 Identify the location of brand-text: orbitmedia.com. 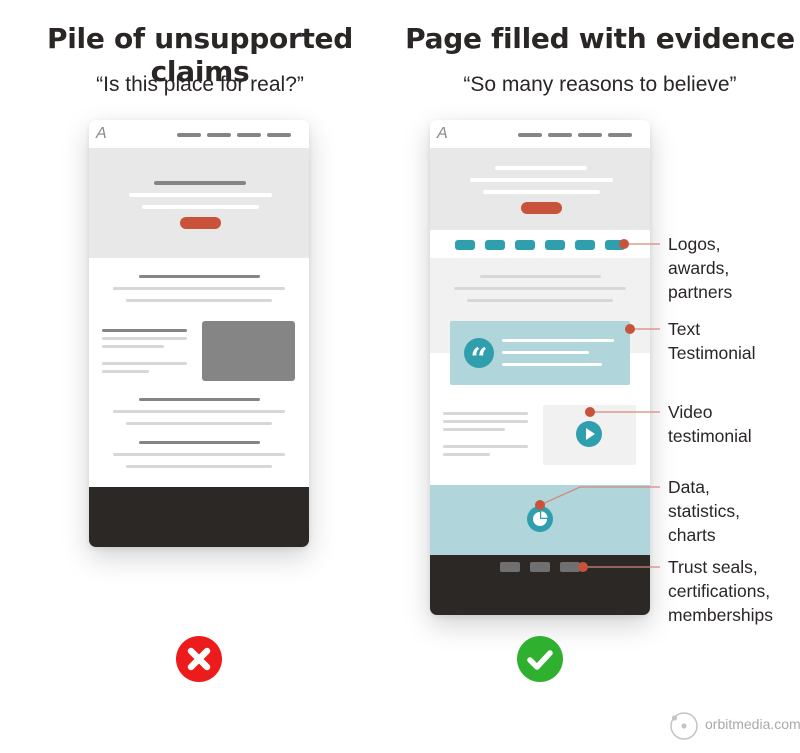
(752, 724).